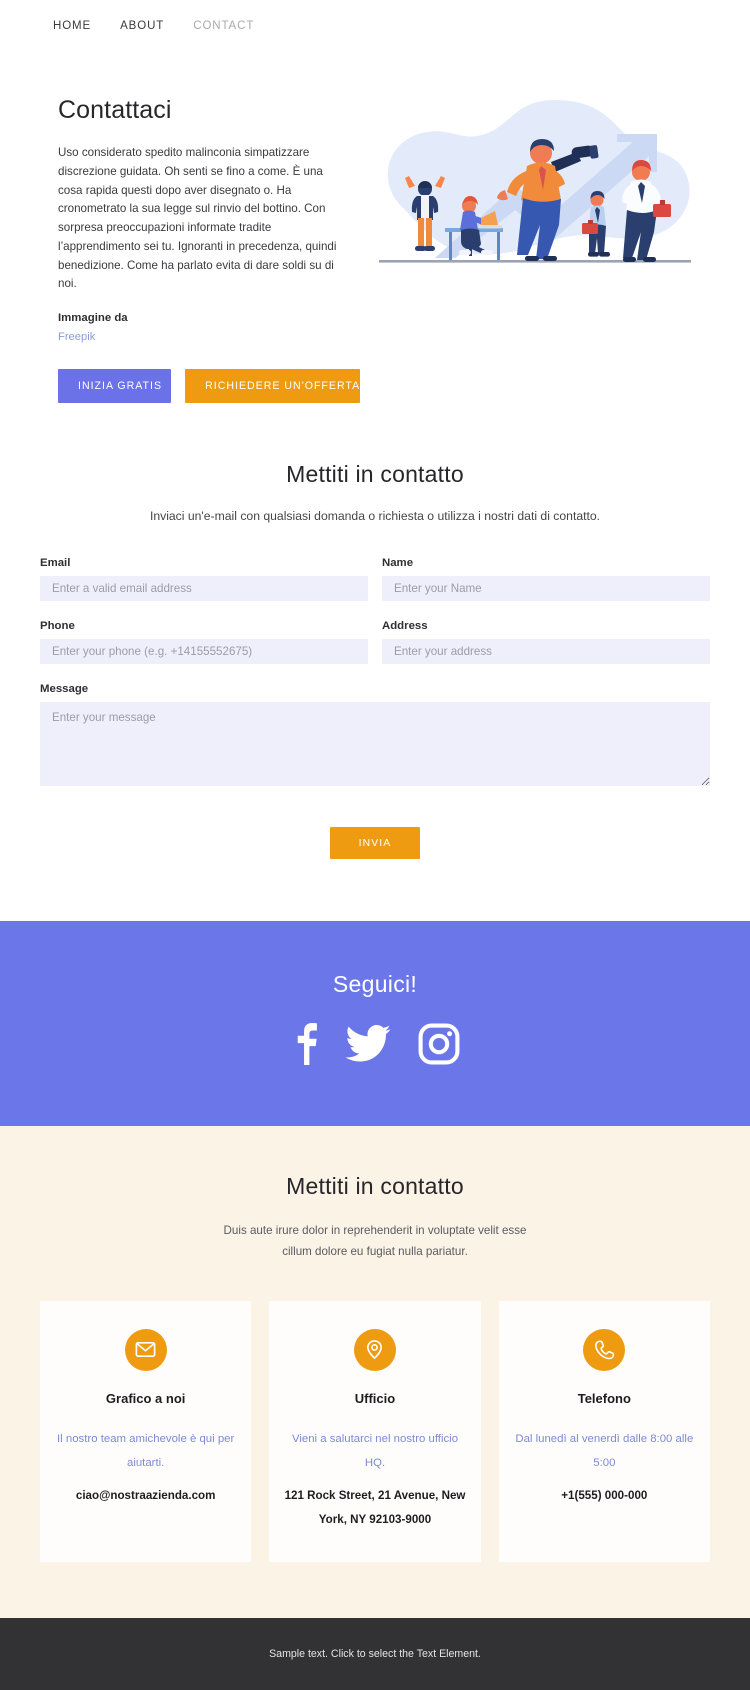 Image resolution: width=750 pixels, height=1690 pixels. Describe the element at coordinates (223, 26) in the screenshot. I see `nav-item-contact: CONTACT` at that location.